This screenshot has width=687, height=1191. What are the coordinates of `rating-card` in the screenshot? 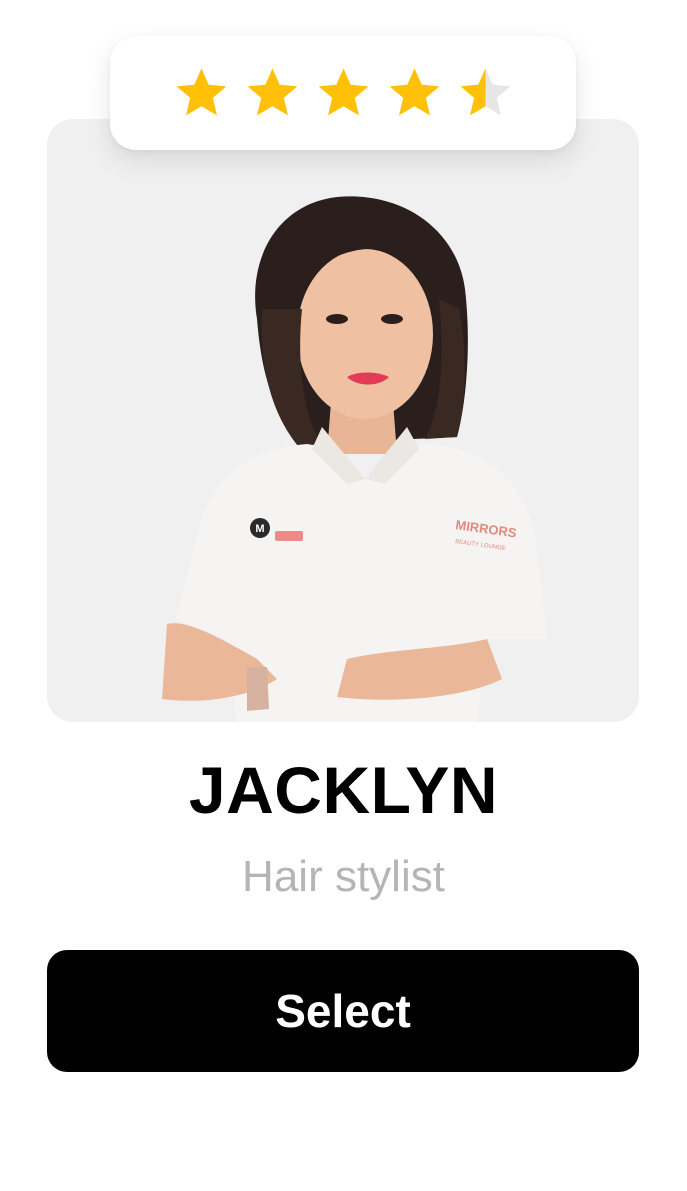 It's located at (343, 93).